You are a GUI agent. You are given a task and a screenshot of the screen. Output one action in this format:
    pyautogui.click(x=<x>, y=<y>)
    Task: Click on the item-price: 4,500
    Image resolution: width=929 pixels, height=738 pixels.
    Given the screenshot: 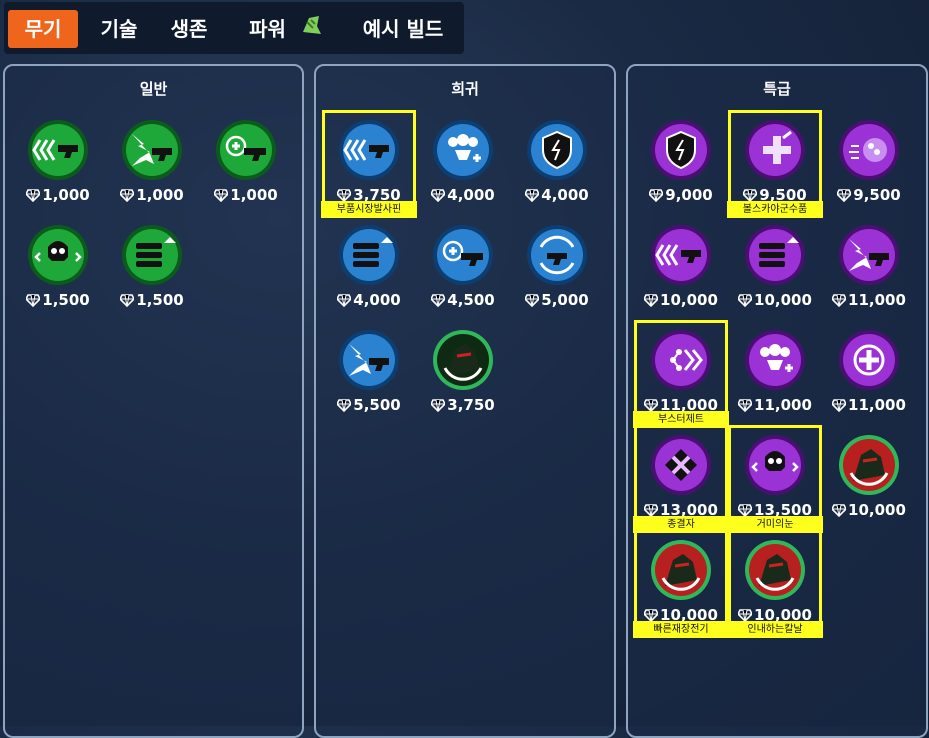 What is the action you would take?
    pyautogui.click(x=463, y=301)
    